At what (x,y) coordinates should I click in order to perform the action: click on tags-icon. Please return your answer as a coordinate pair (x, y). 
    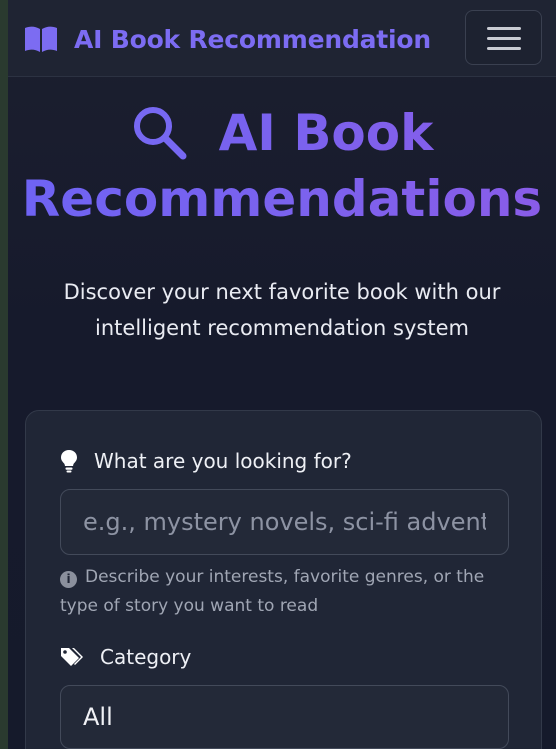
    Looking at the image, I should click on (72, 657).